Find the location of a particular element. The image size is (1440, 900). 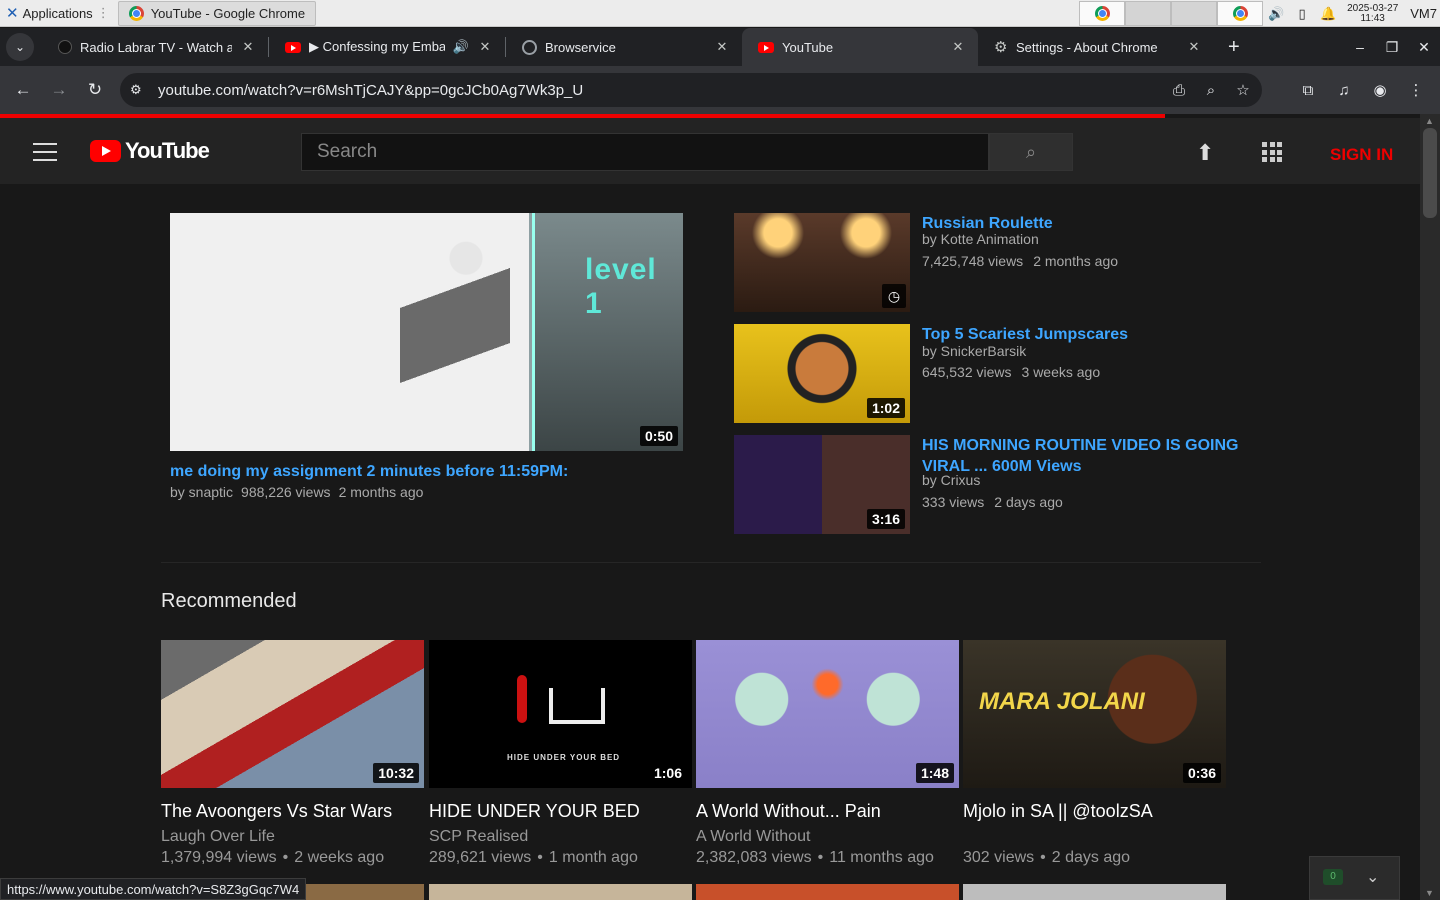

figure-graphic is located at coordinates (522, 699).